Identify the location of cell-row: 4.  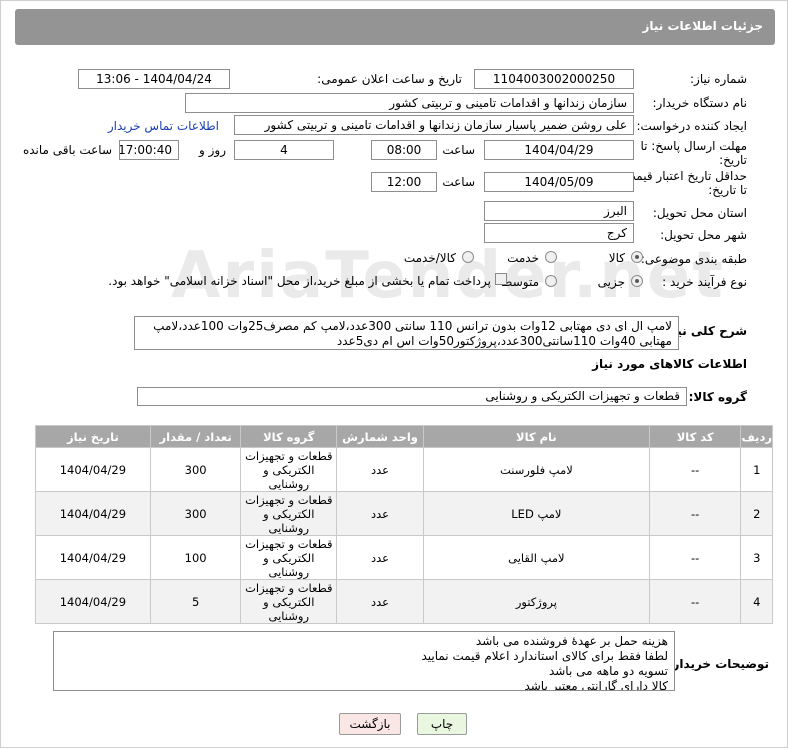
(756, 601).